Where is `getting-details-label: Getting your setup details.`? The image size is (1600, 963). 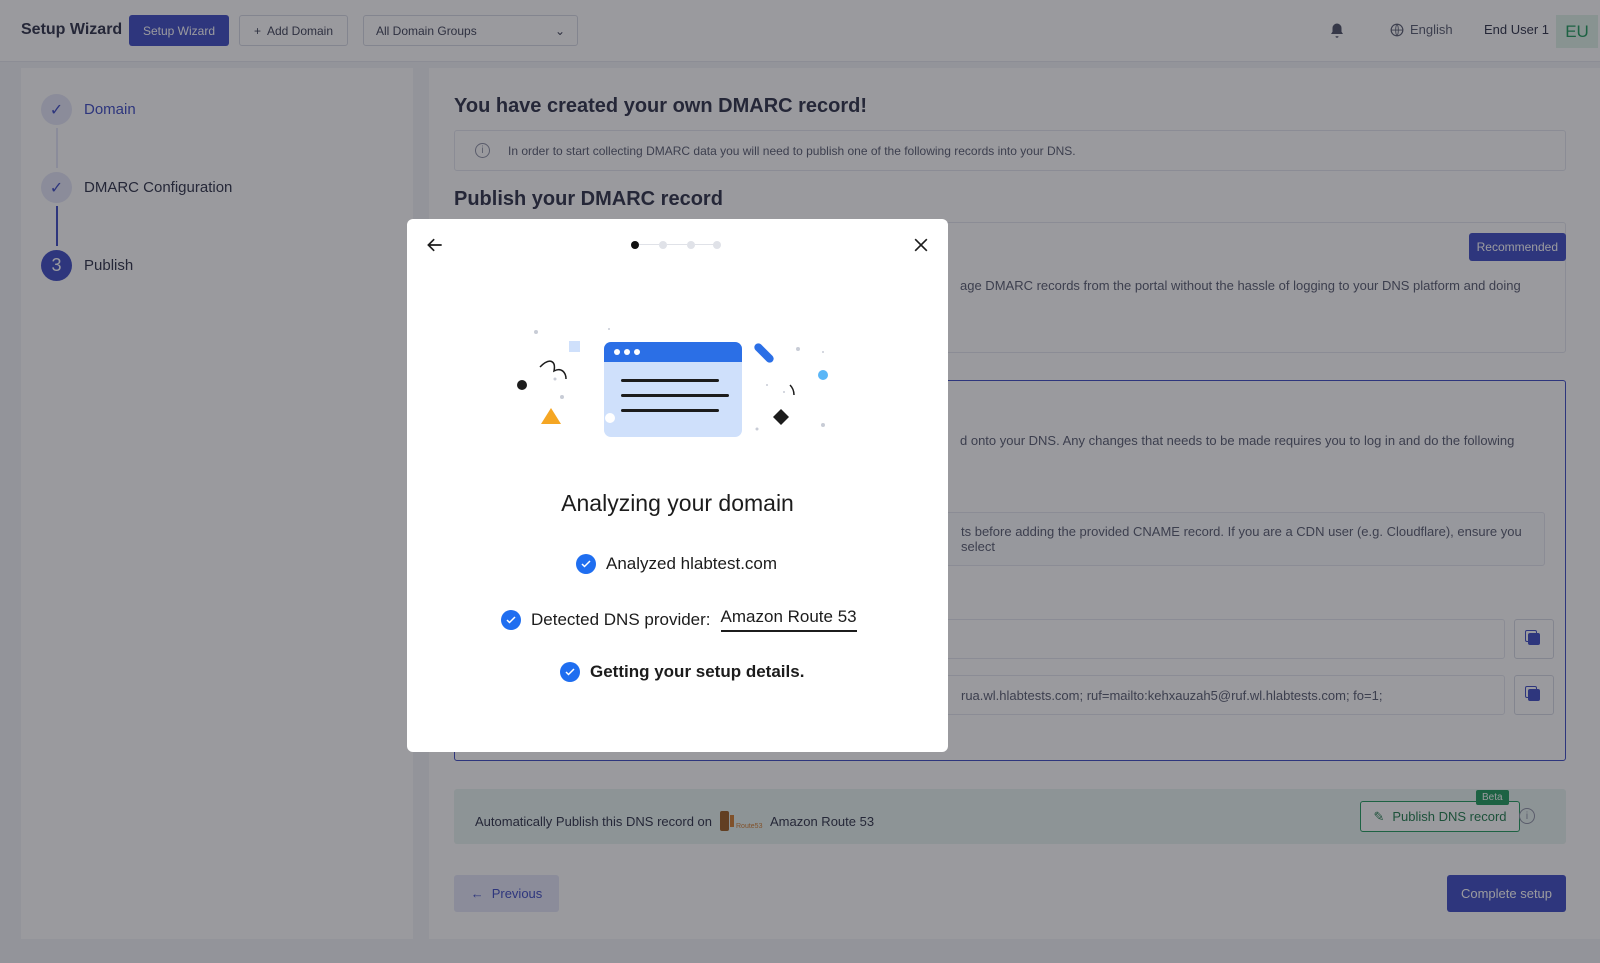
getting-details-label: Getting your setup details. is located at coordinates (697, 671).